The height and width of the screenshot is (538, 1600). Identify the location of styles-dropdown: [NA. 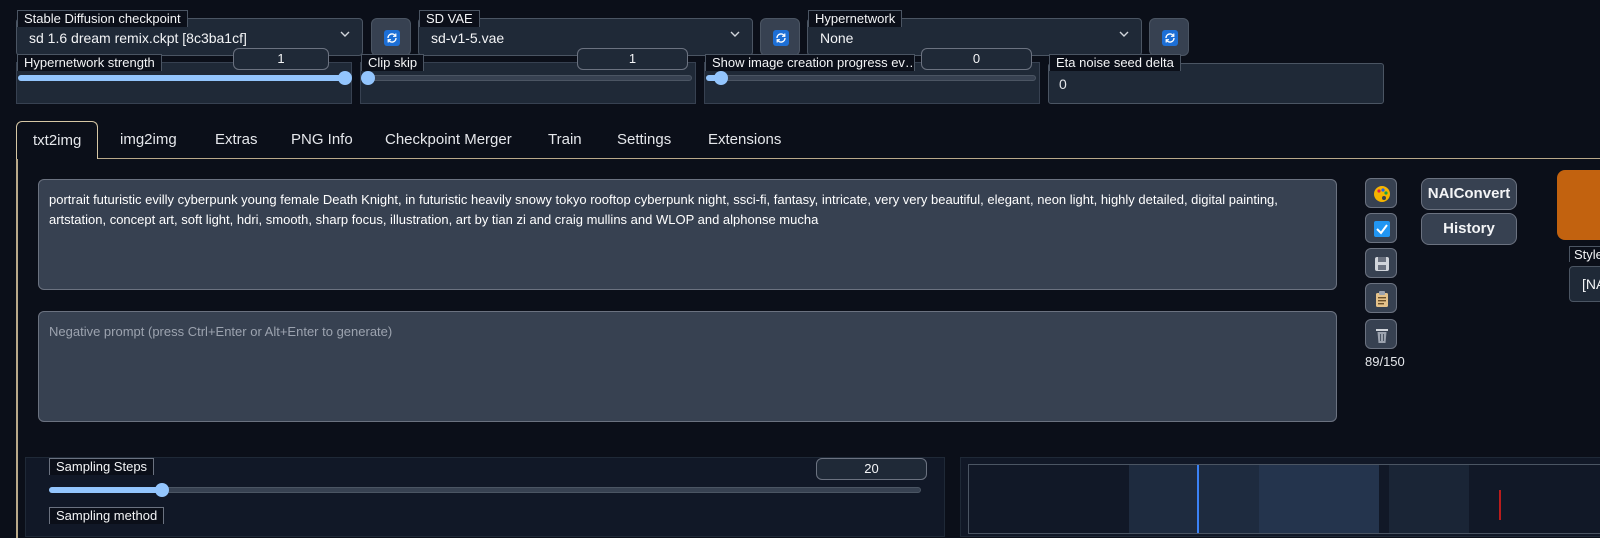
(1584, 284).